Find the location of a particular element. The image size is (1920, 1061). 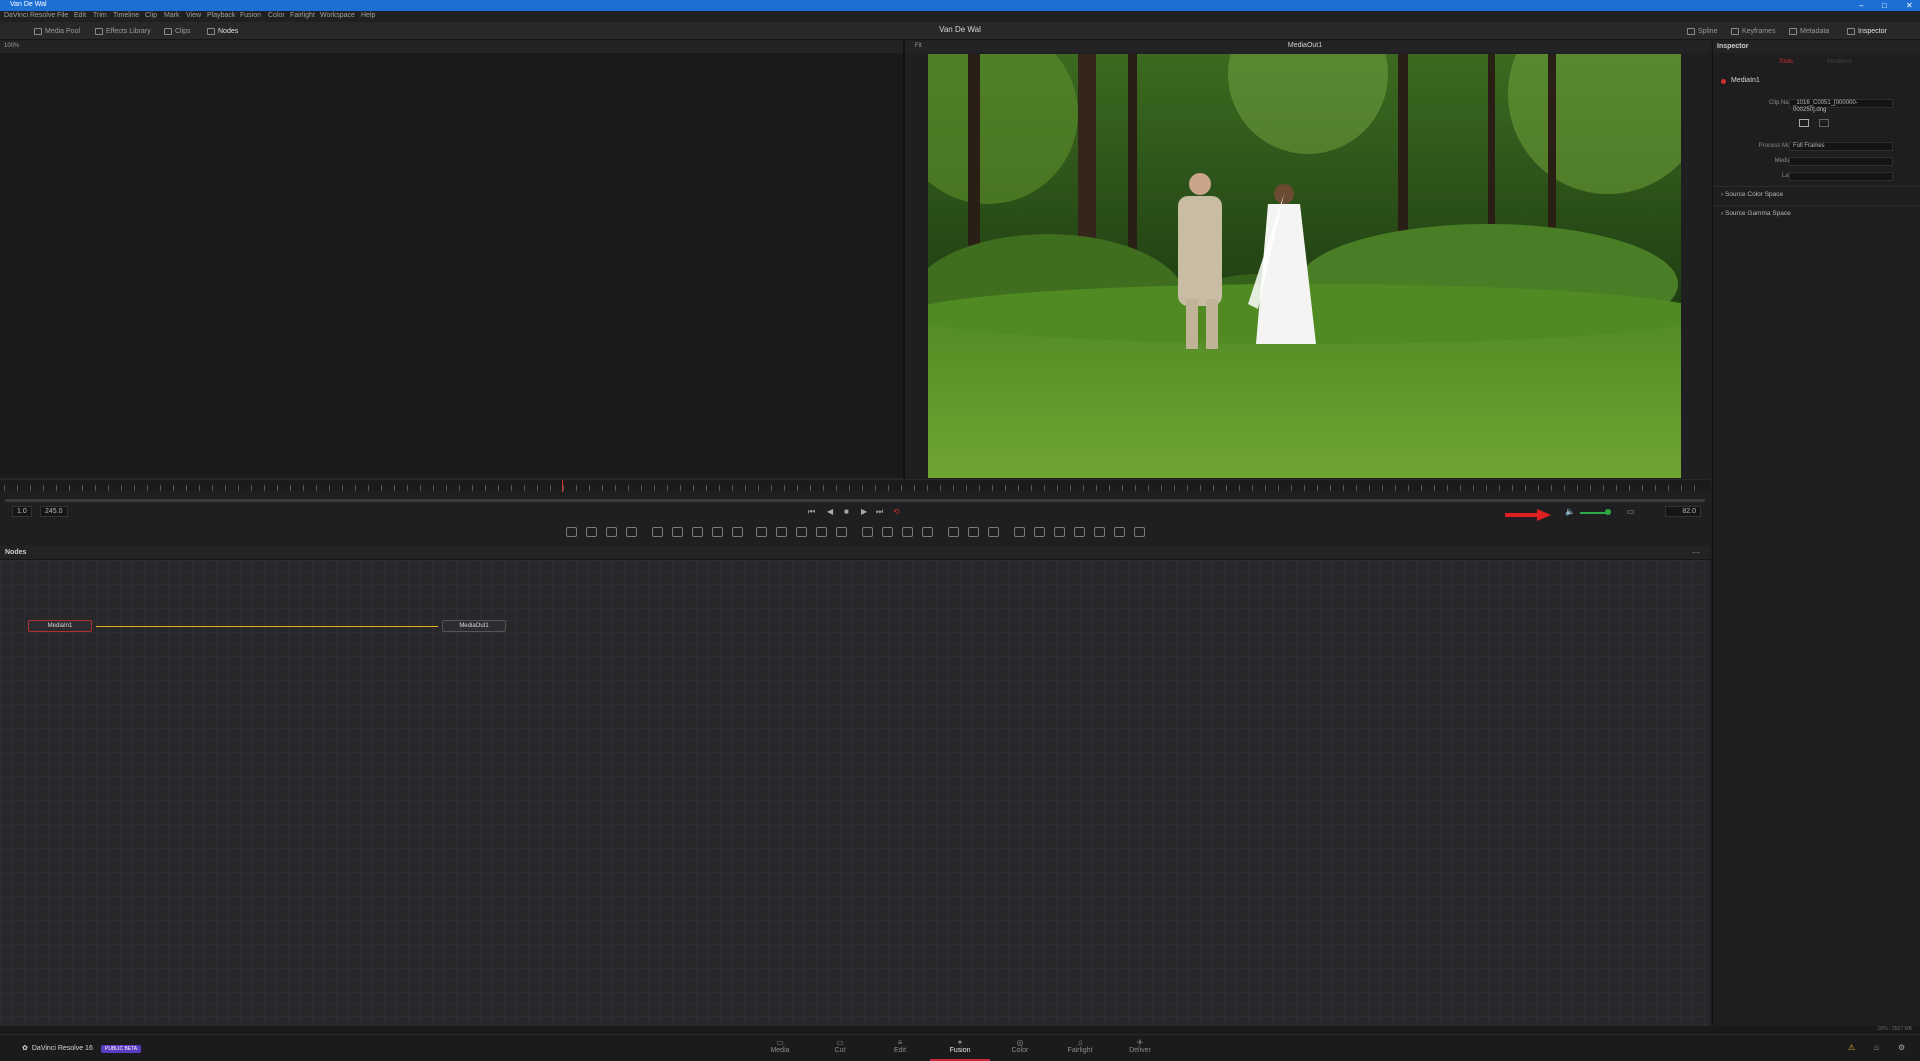

polygon-mask-icon is located at coordinates (907, 532).